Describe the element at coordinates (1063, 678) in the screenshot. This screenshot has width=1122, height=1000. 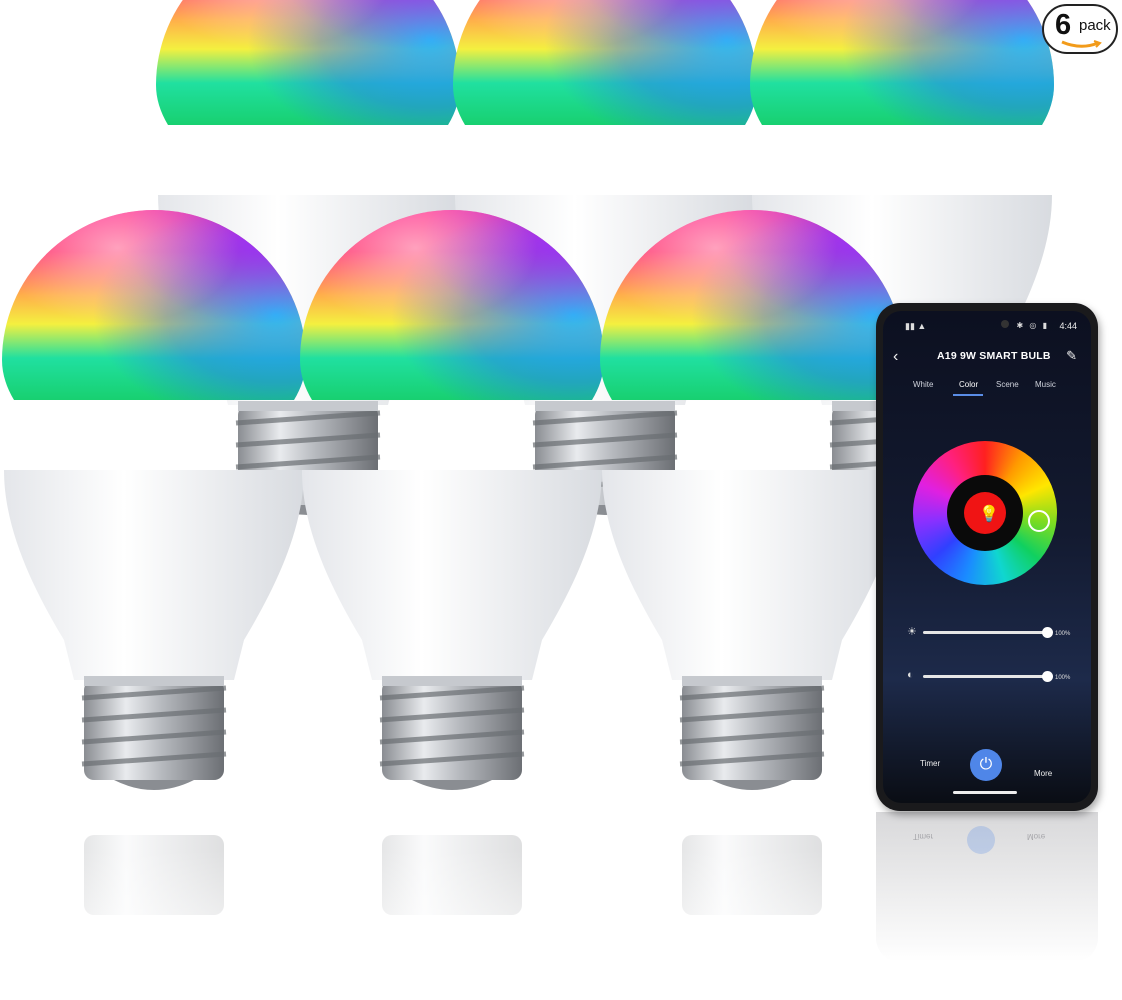
I see `saturation-value: 100%` at that location.